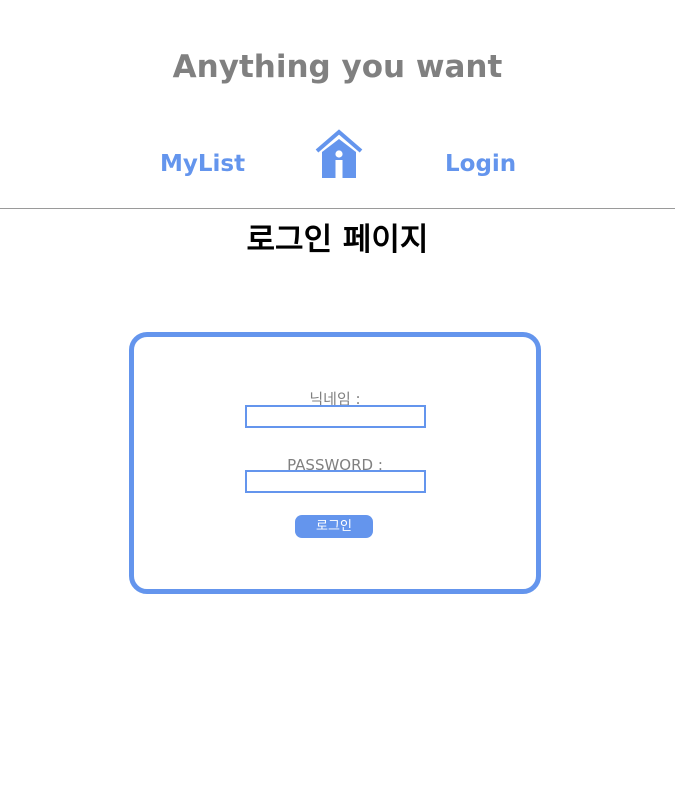  Describe the element at coordinates (337, 67) in the screenshot. I see `site-title: Anything you want` at that location.